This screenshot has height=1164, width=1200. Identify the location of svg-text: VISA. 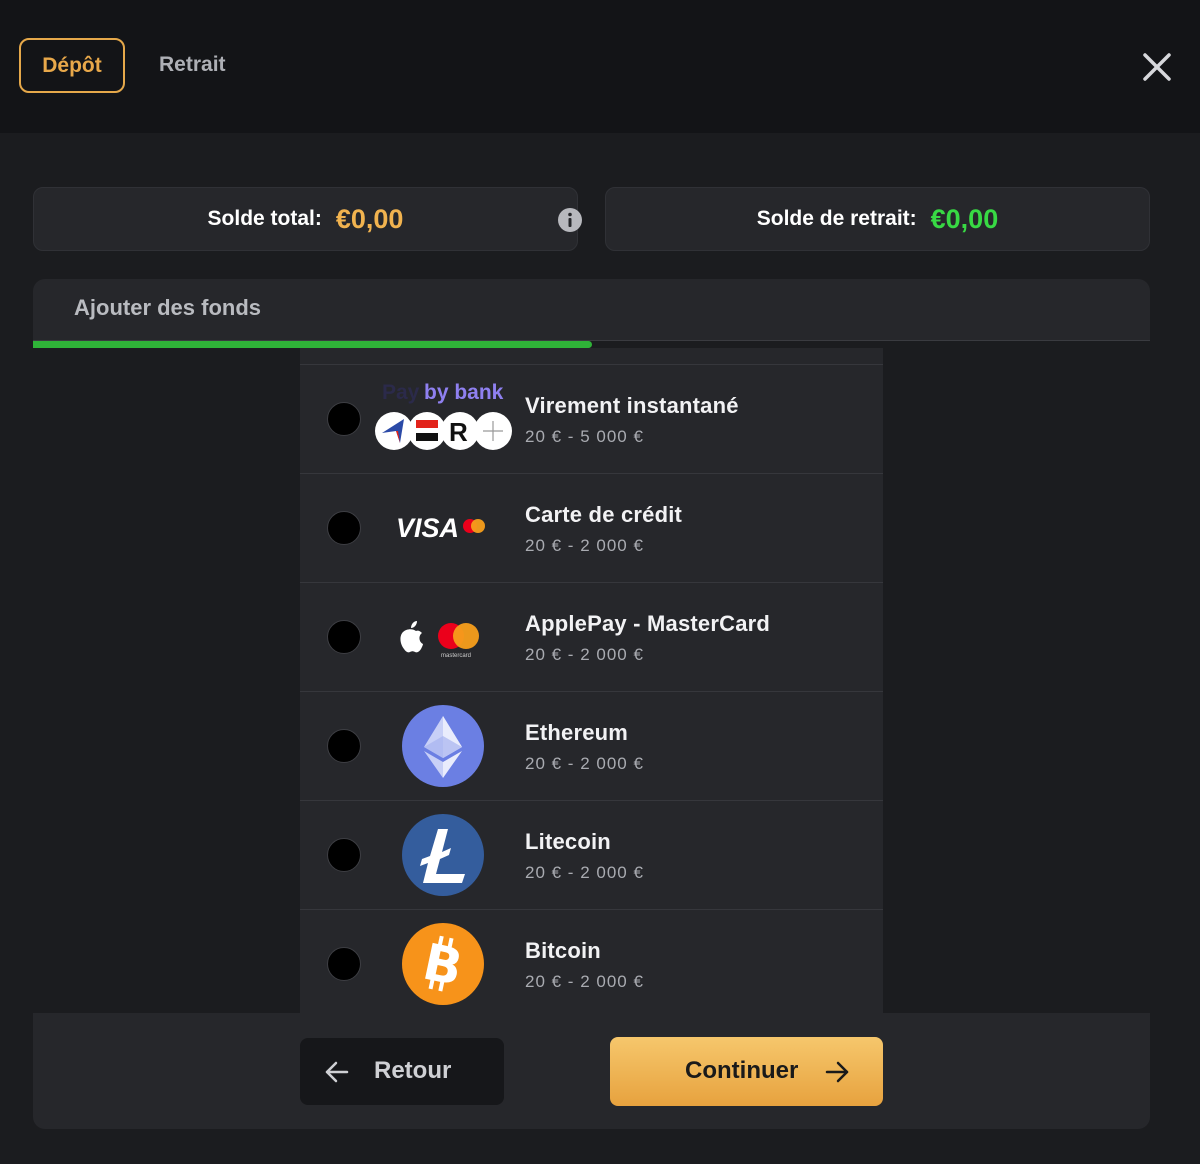
(427, 528).